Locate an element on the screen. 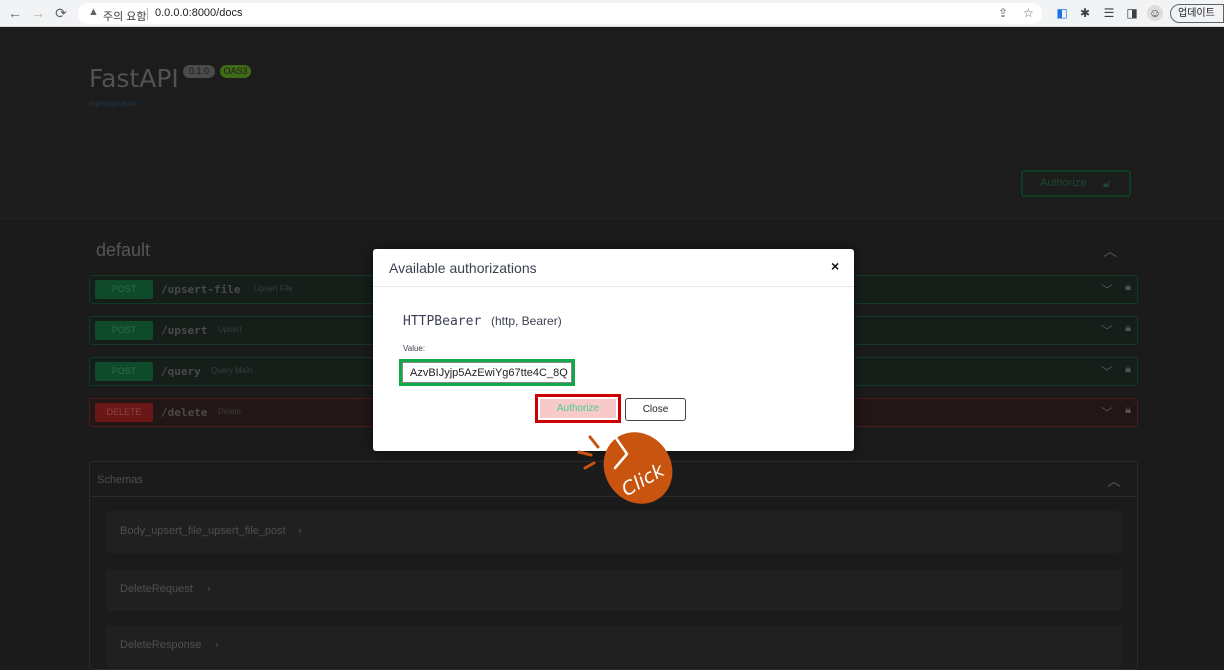 The image size is (1224, 670). operation-path: /query is located at coordinates (181, 371).